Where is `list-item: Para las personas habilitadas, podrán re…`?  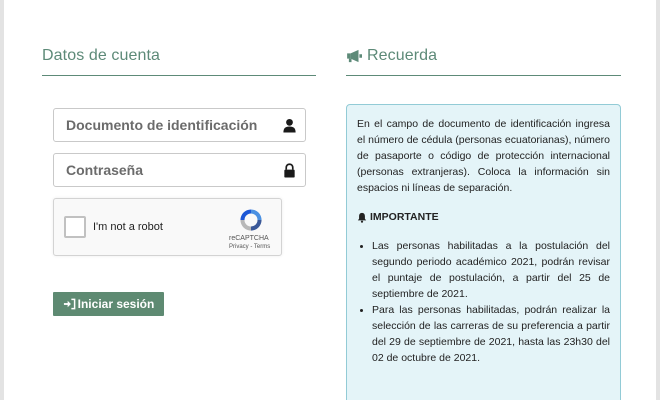 list-item: Para las personas habilitadas, podrán re… is located at coordinates (483, 334).